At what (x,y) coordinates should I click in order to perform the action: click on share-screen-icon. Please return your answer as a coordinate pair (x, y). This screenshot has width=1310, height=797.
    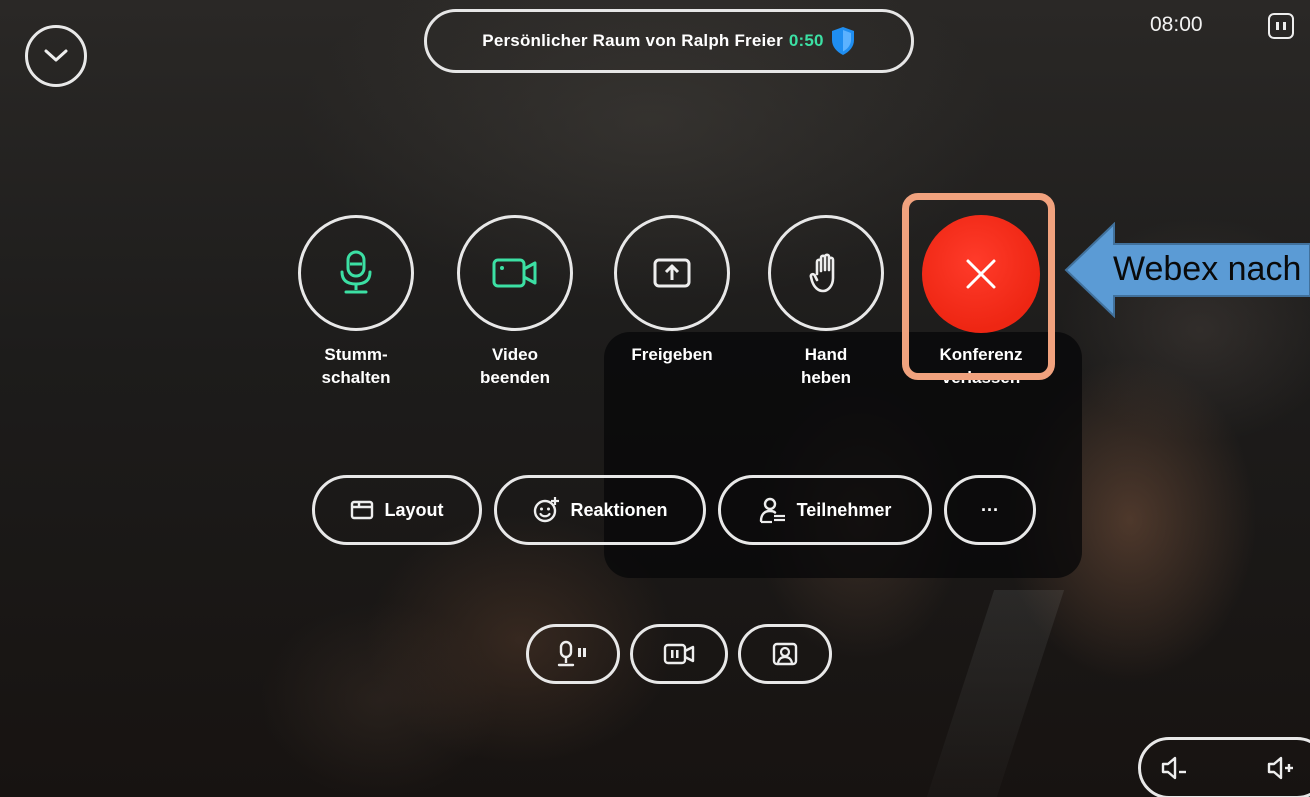
    Looking at the image, I should click on (672, 273).